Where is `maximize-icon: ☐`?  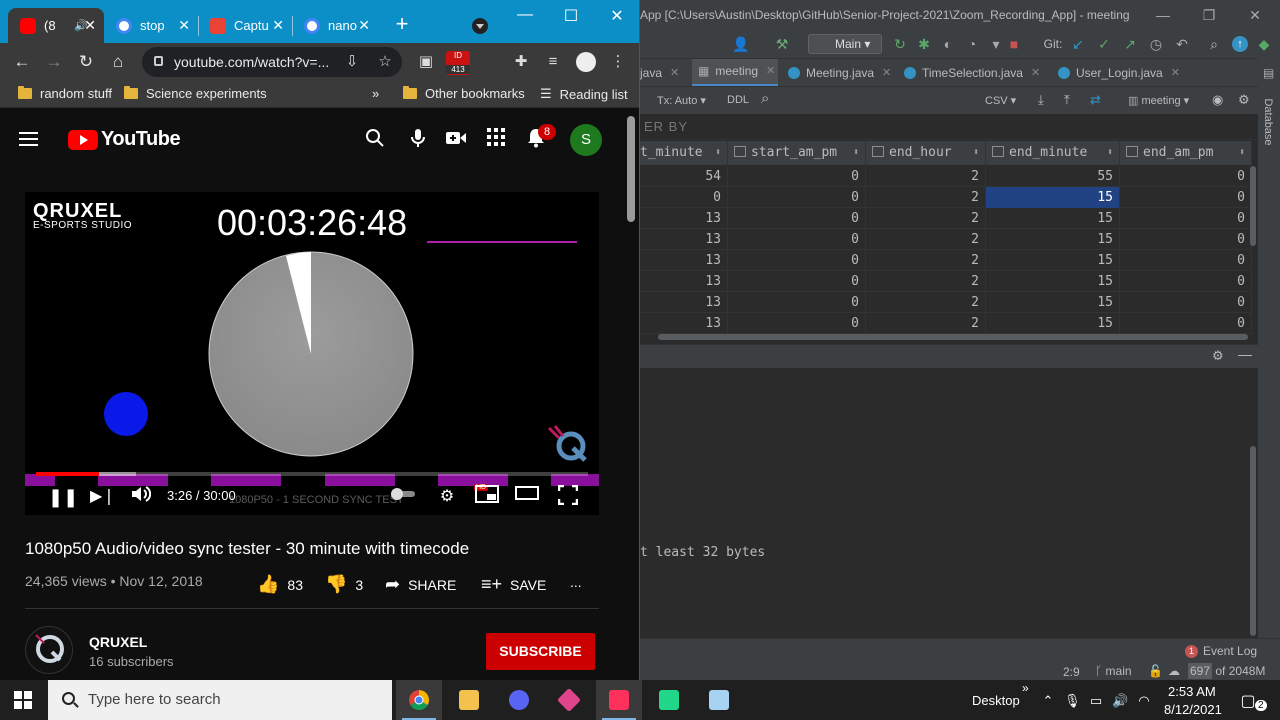 maximize-icon: ☐ is located at coordinates (571, 16).